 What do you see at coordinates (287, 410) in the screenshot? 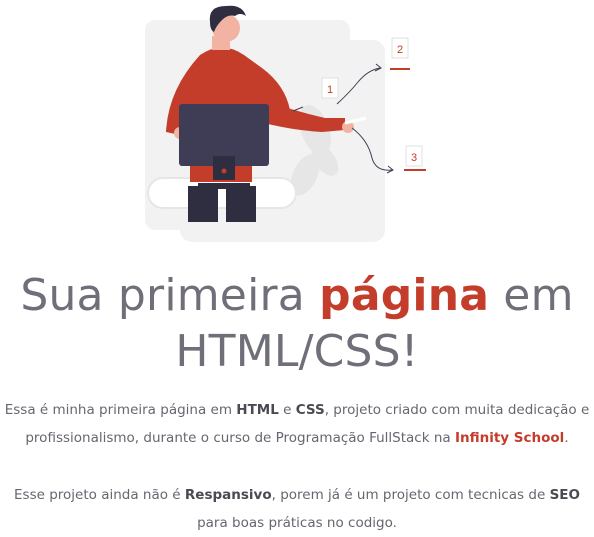
I see `intro-text: e` at bounding box center [287, 410].